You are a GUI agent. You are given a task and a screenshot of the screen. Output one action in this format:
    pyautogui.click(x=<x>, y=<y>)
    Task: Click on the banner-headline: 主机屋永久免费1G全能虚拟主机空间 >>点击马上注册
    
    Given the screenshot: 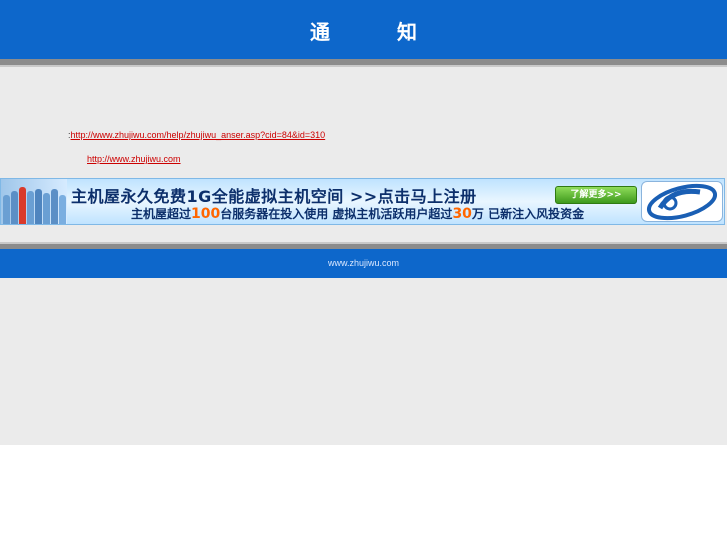 What is the action you would take?
    pyautogui.click(x=274, y=196)
    